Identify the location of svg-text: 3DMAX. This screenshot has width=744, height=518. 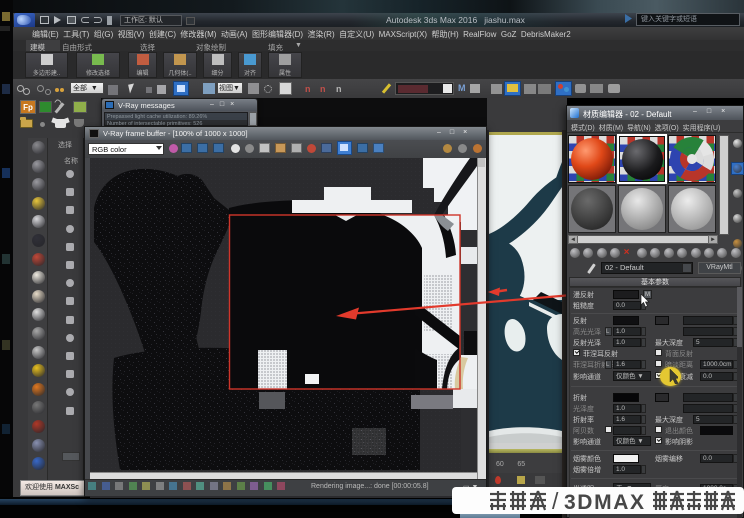
(604, 502).